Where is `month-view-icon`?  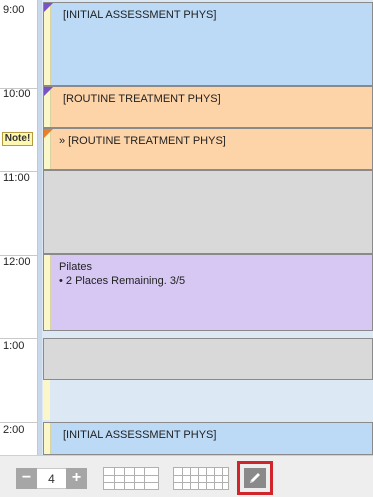
month-view-icon is located at coordinates (201, 478).